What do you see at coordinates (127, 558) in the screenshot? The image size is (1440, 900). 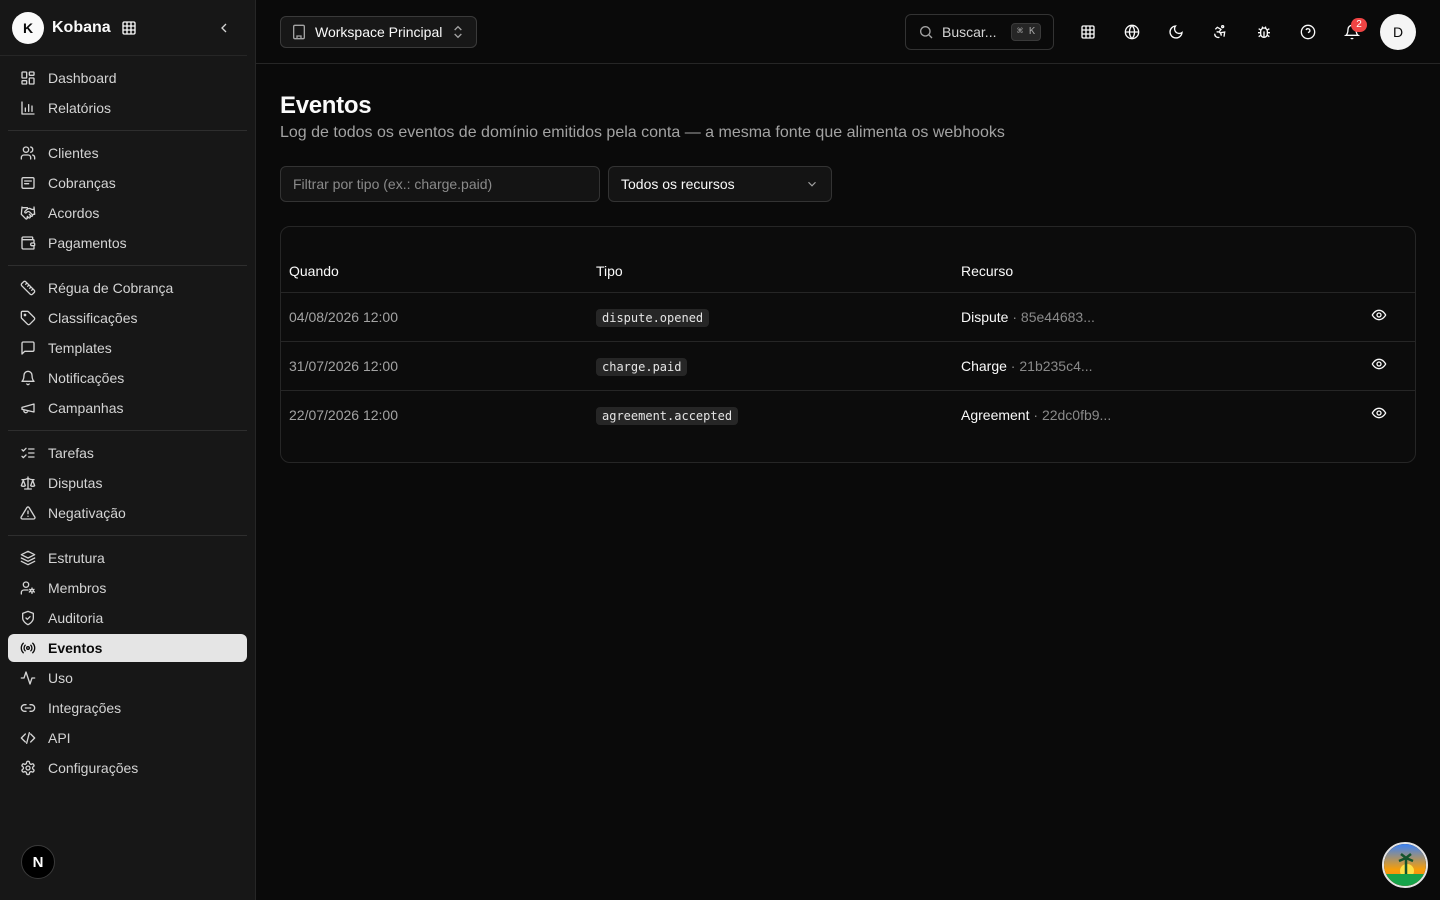 I see `sidebar-item-estrutura: Estrutura` at bounding box center [127, 558].